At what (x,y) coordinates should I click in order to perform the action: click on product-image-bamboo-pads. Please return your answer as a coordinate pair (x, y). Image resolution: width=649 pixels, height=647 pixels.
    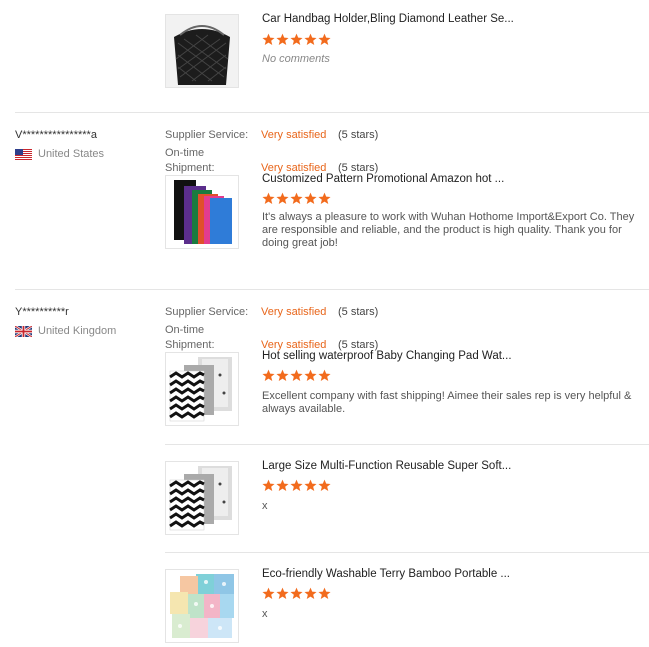
    Looking at the image, I should click on (202, 606).